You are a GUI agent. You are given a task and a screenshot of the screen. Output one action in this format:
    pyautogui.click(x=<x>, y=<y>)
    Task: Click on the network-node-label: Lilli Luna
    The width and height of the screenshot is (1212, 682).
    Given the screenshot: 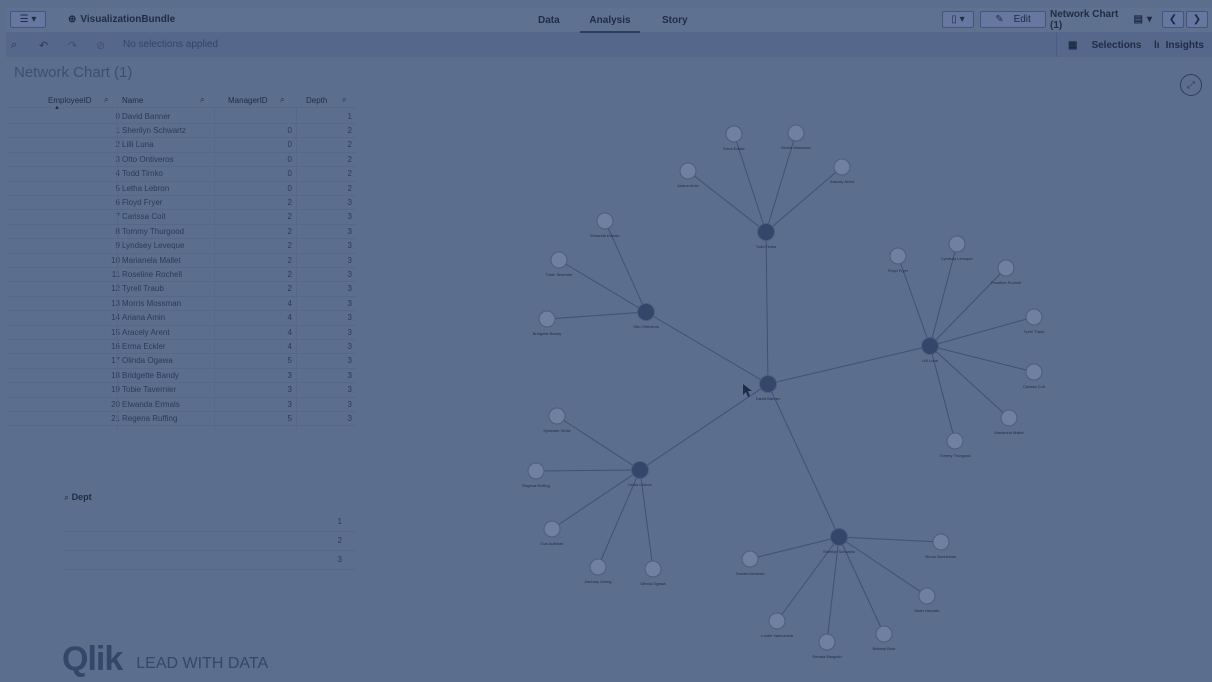 What is the action you would take?
    pyautogui.click(x=930, y=360)
    